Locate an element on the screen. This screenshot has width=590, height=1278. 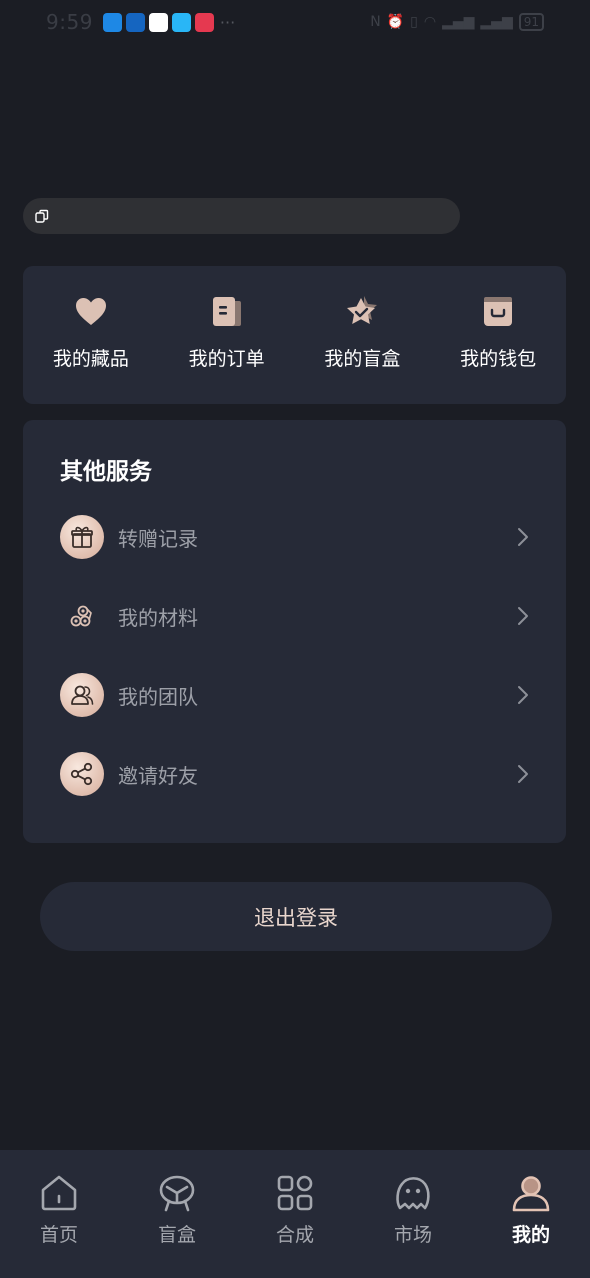
wallet-icon is located at coordinates (498, 311).